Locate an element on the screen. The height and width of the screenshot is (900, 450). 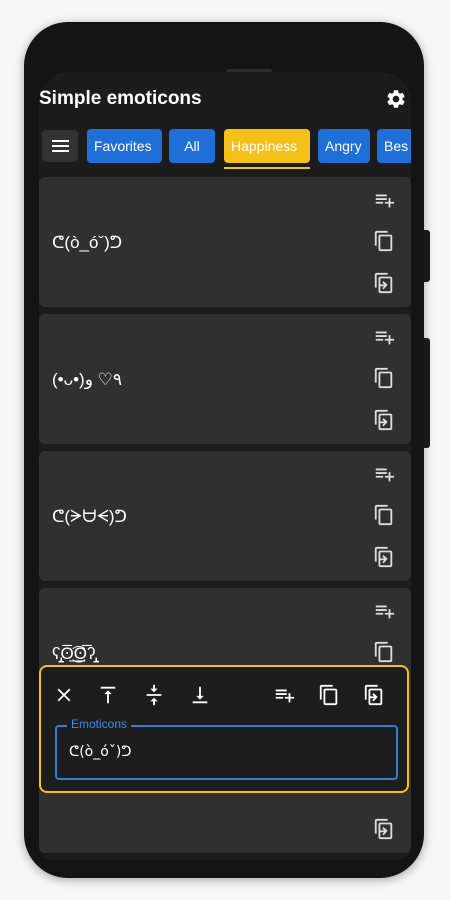
menu-button is located at coordinates (60, 146).